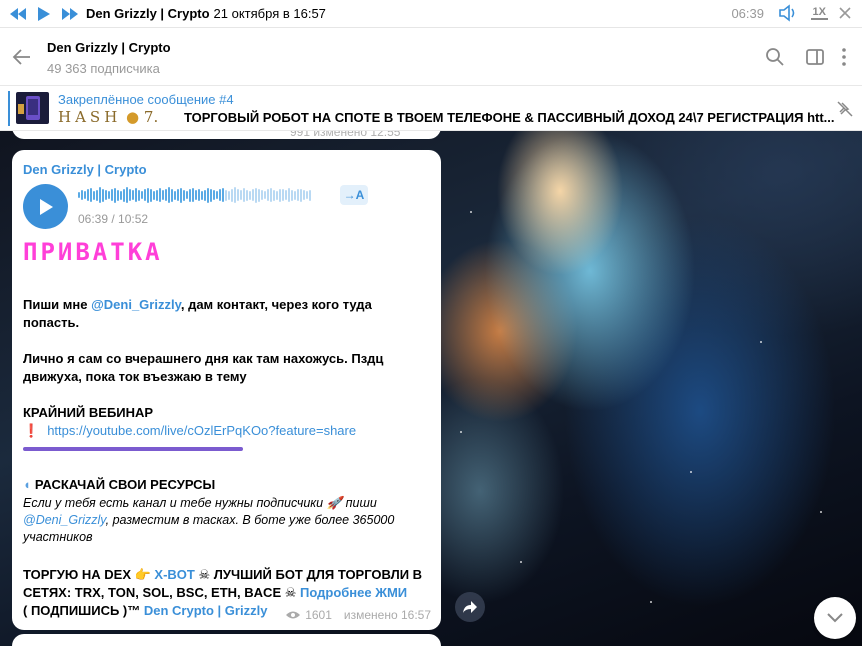  I want to click on back-arrow-icon, so click(22, 58).